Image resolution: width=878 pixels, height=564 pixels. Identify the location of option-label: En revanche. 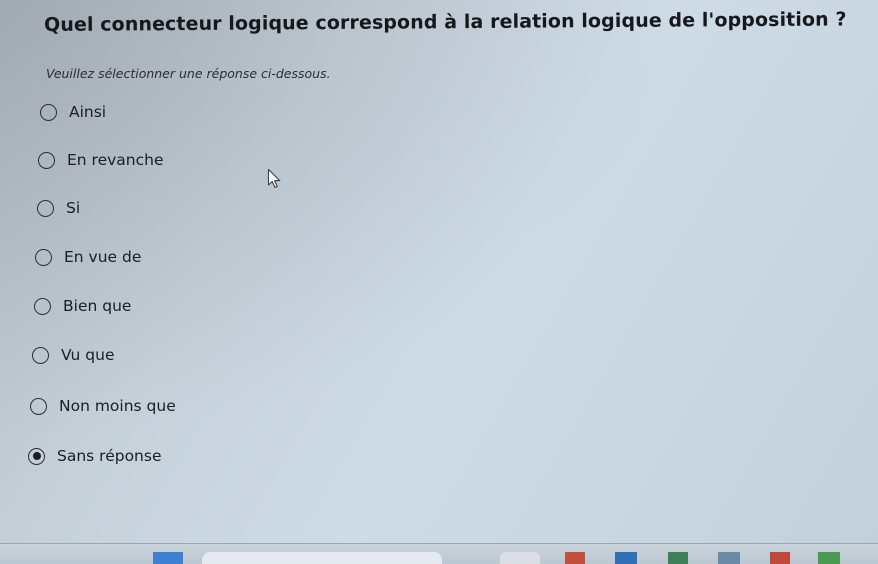
(115, 160).